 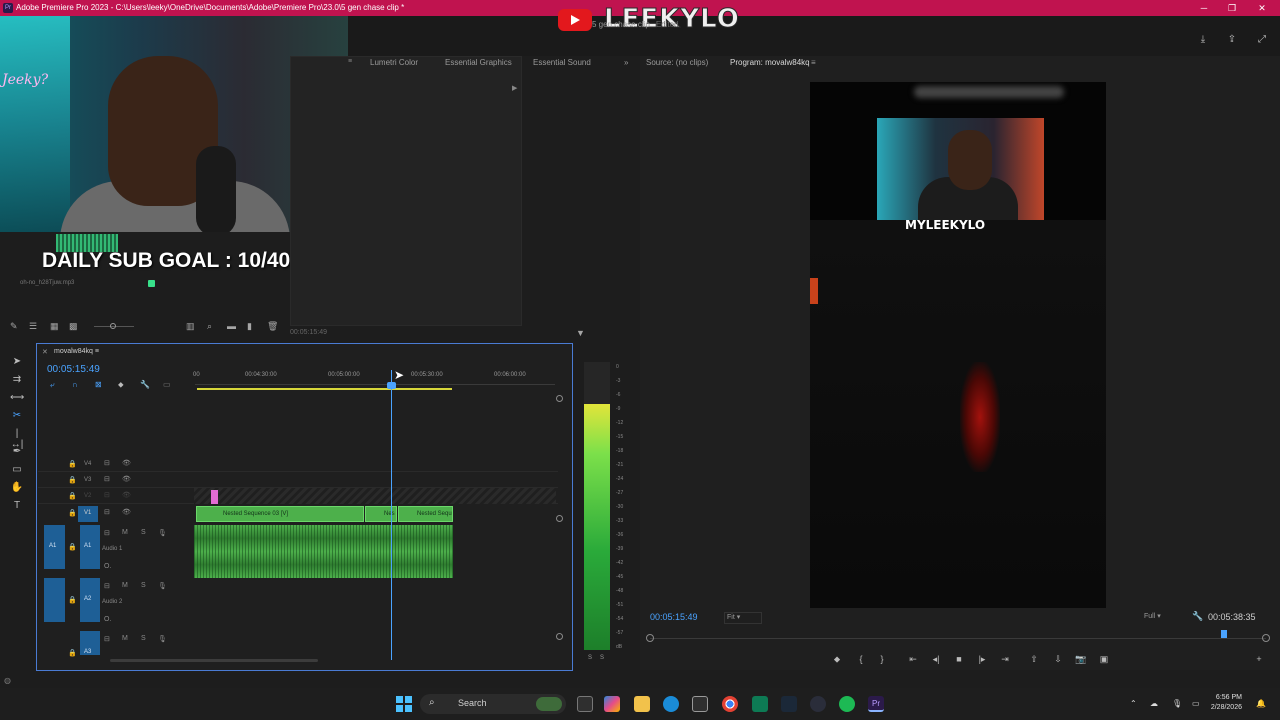 What do you see at coordinates (770, 62) in the screenshot?
I see `tab-program-monitor: Program: movalw84kq` at bounding box center [770, 62].